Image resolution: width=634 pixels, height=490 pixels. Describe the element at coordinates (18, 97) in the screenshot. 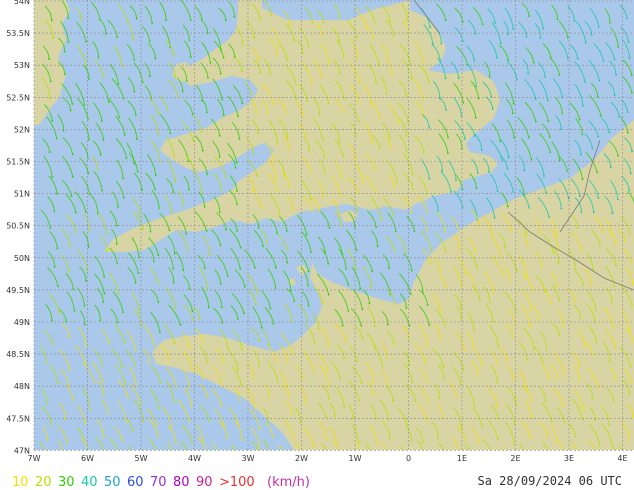

I see `latitude-label: 52.5N` at that location.